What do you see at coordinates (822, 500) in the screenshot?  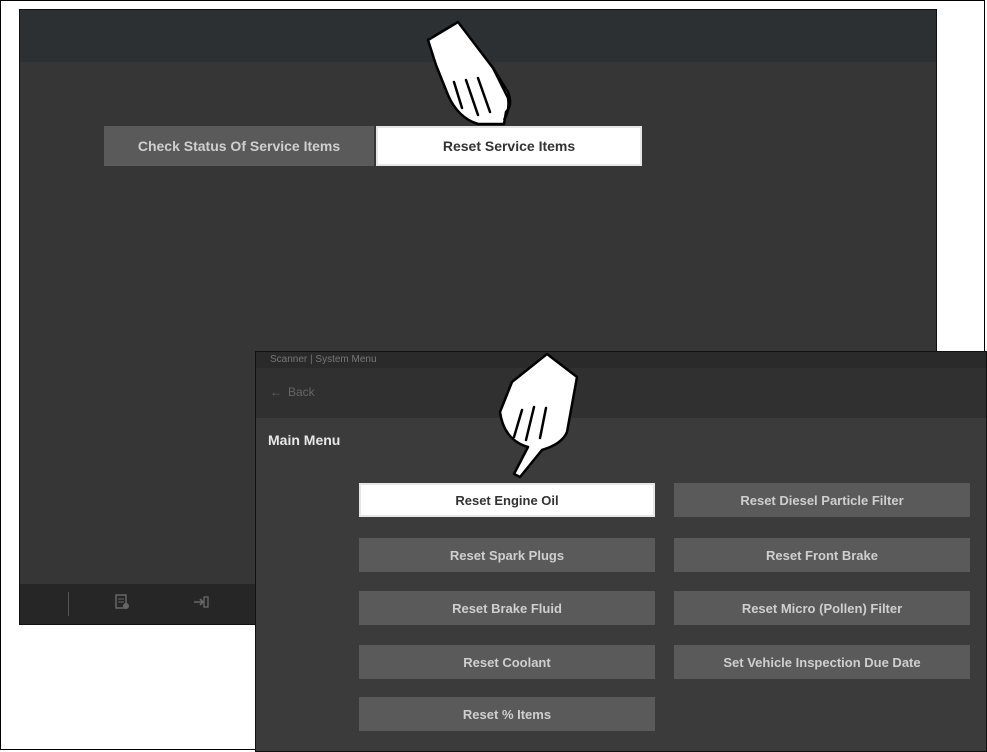 I see `menu-item-reset-diesel-particle-filter: Reset Diesel Particle Filter` at bounding box center [822, 500].